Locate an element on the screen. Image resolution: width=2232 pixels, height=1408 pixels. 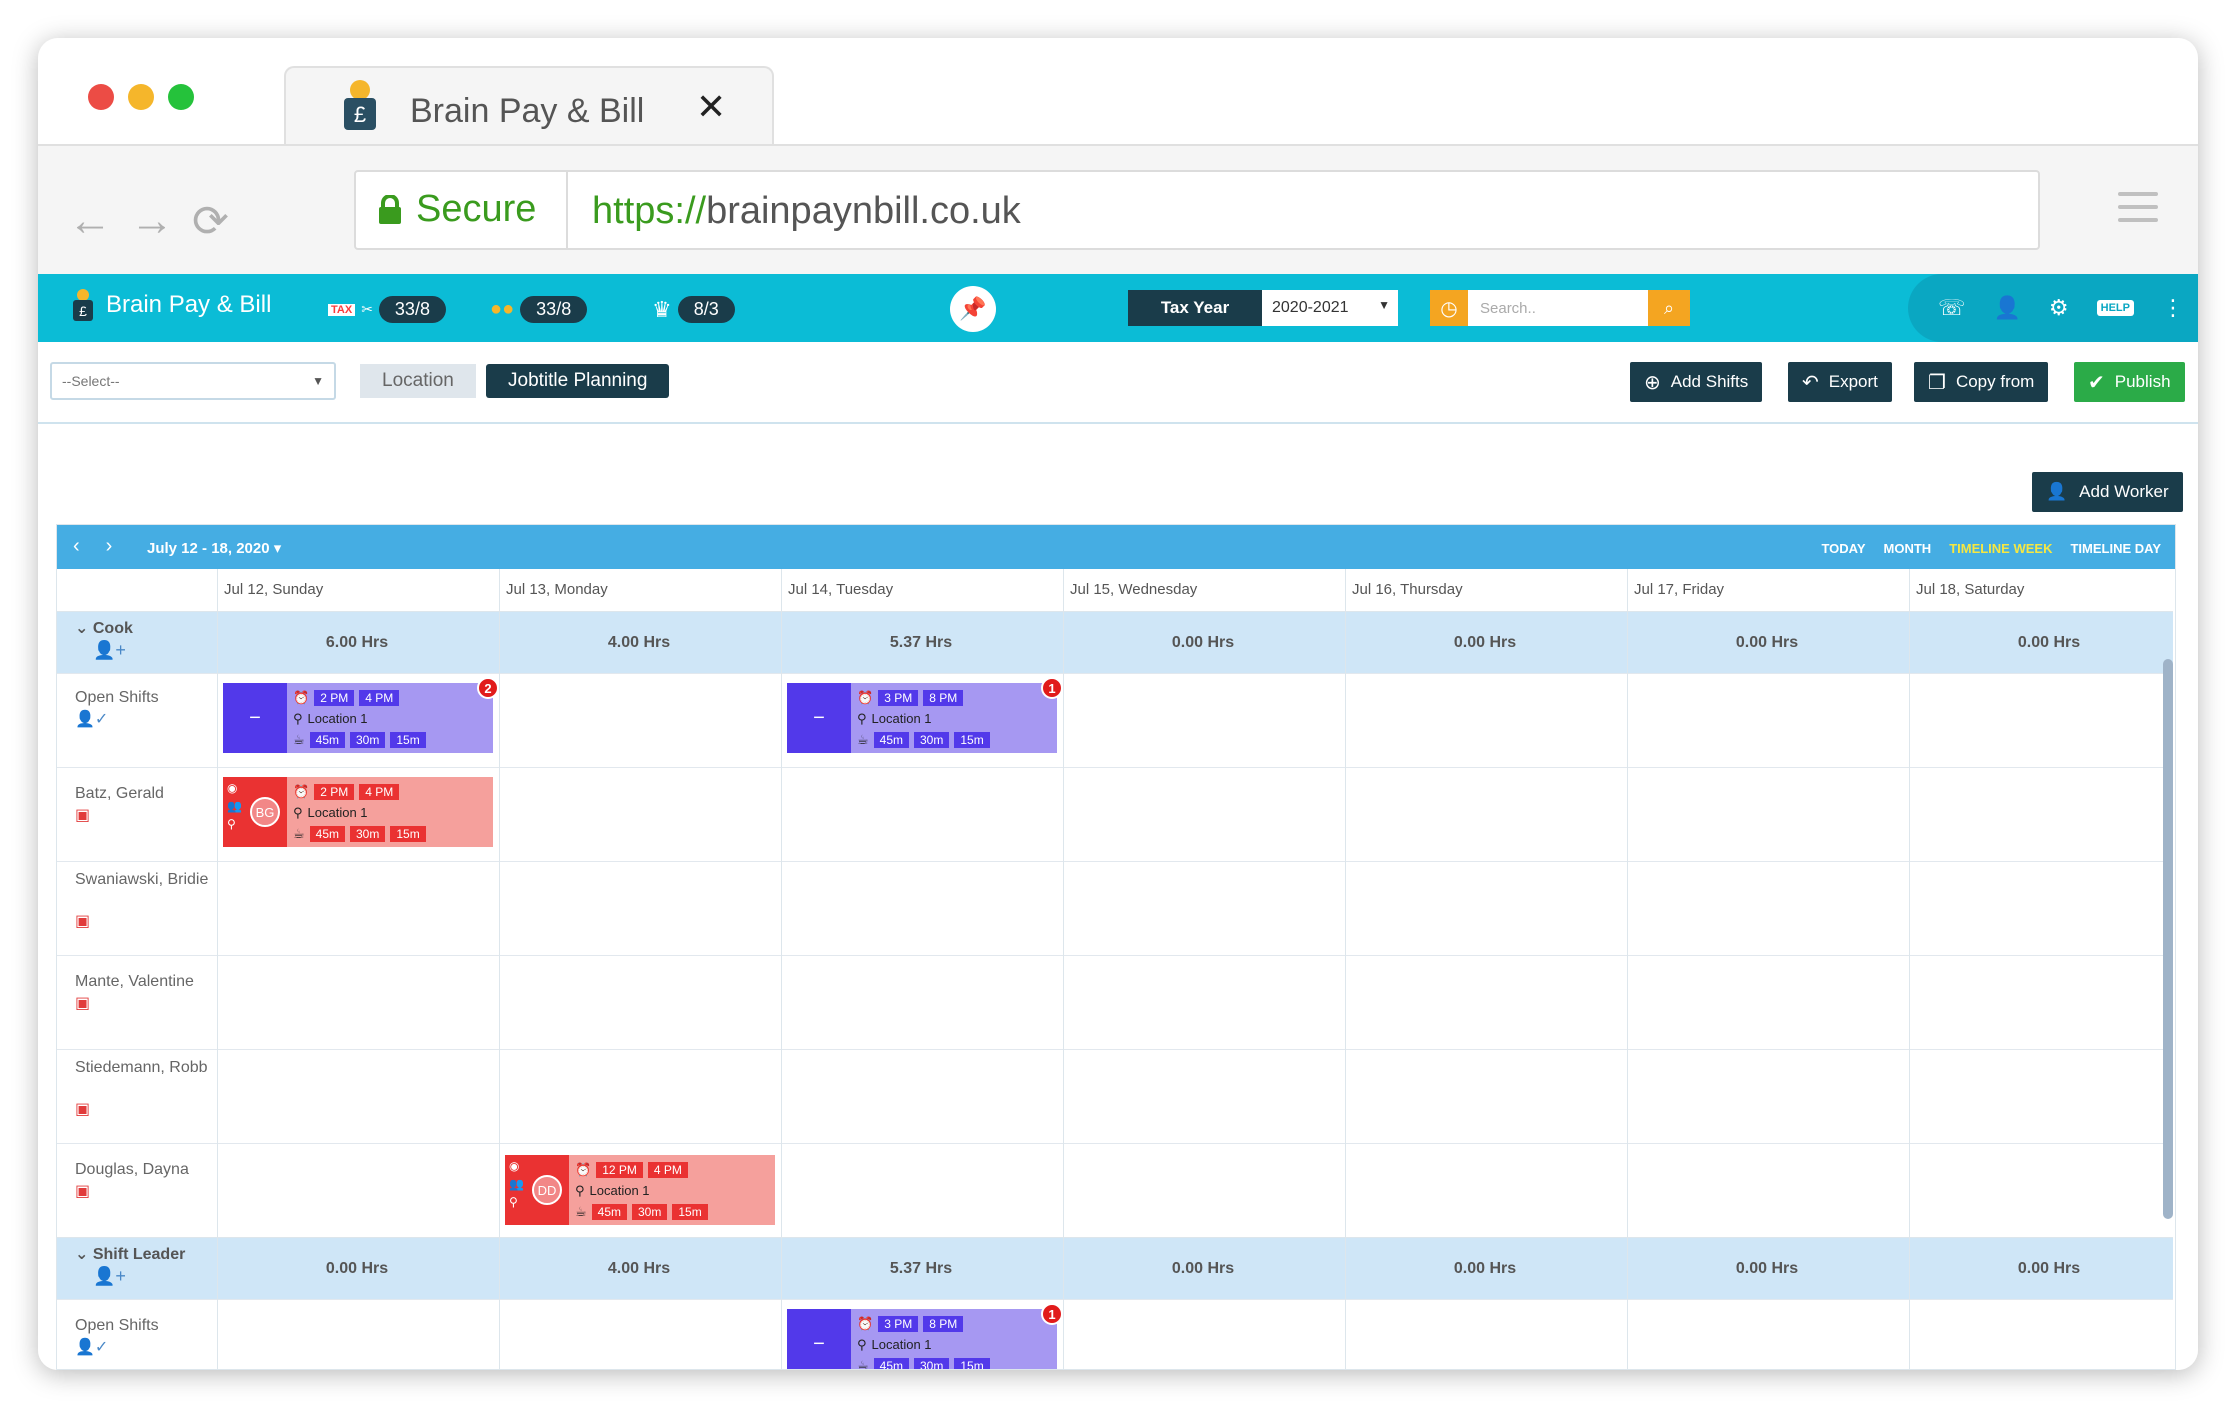
minimize-window-button is located at coordinates (141, 97).